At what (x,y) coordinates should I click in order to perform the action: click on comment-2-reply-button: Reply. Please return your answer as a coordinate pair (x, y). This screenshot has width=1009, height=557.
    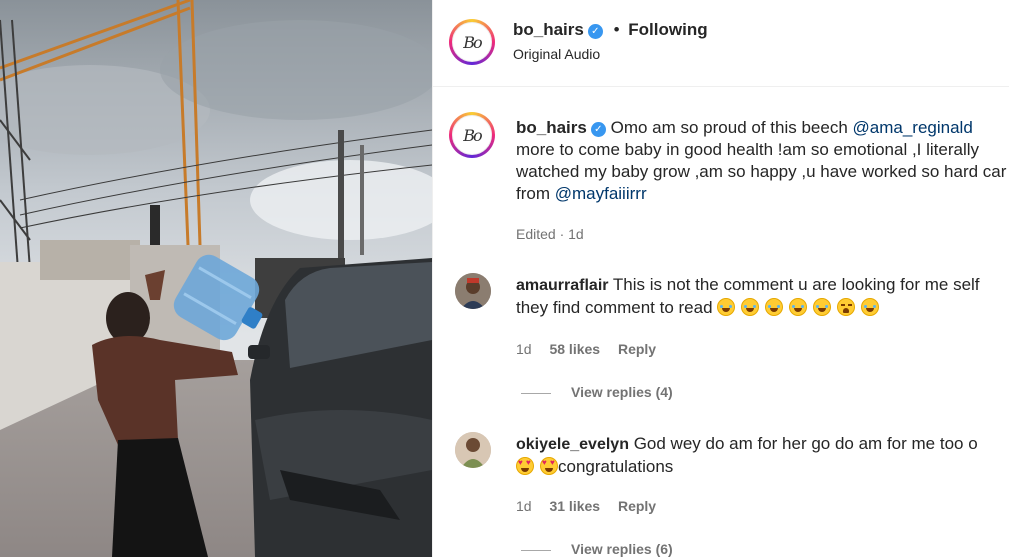
    Looking at the image, I should click on (637, 506).